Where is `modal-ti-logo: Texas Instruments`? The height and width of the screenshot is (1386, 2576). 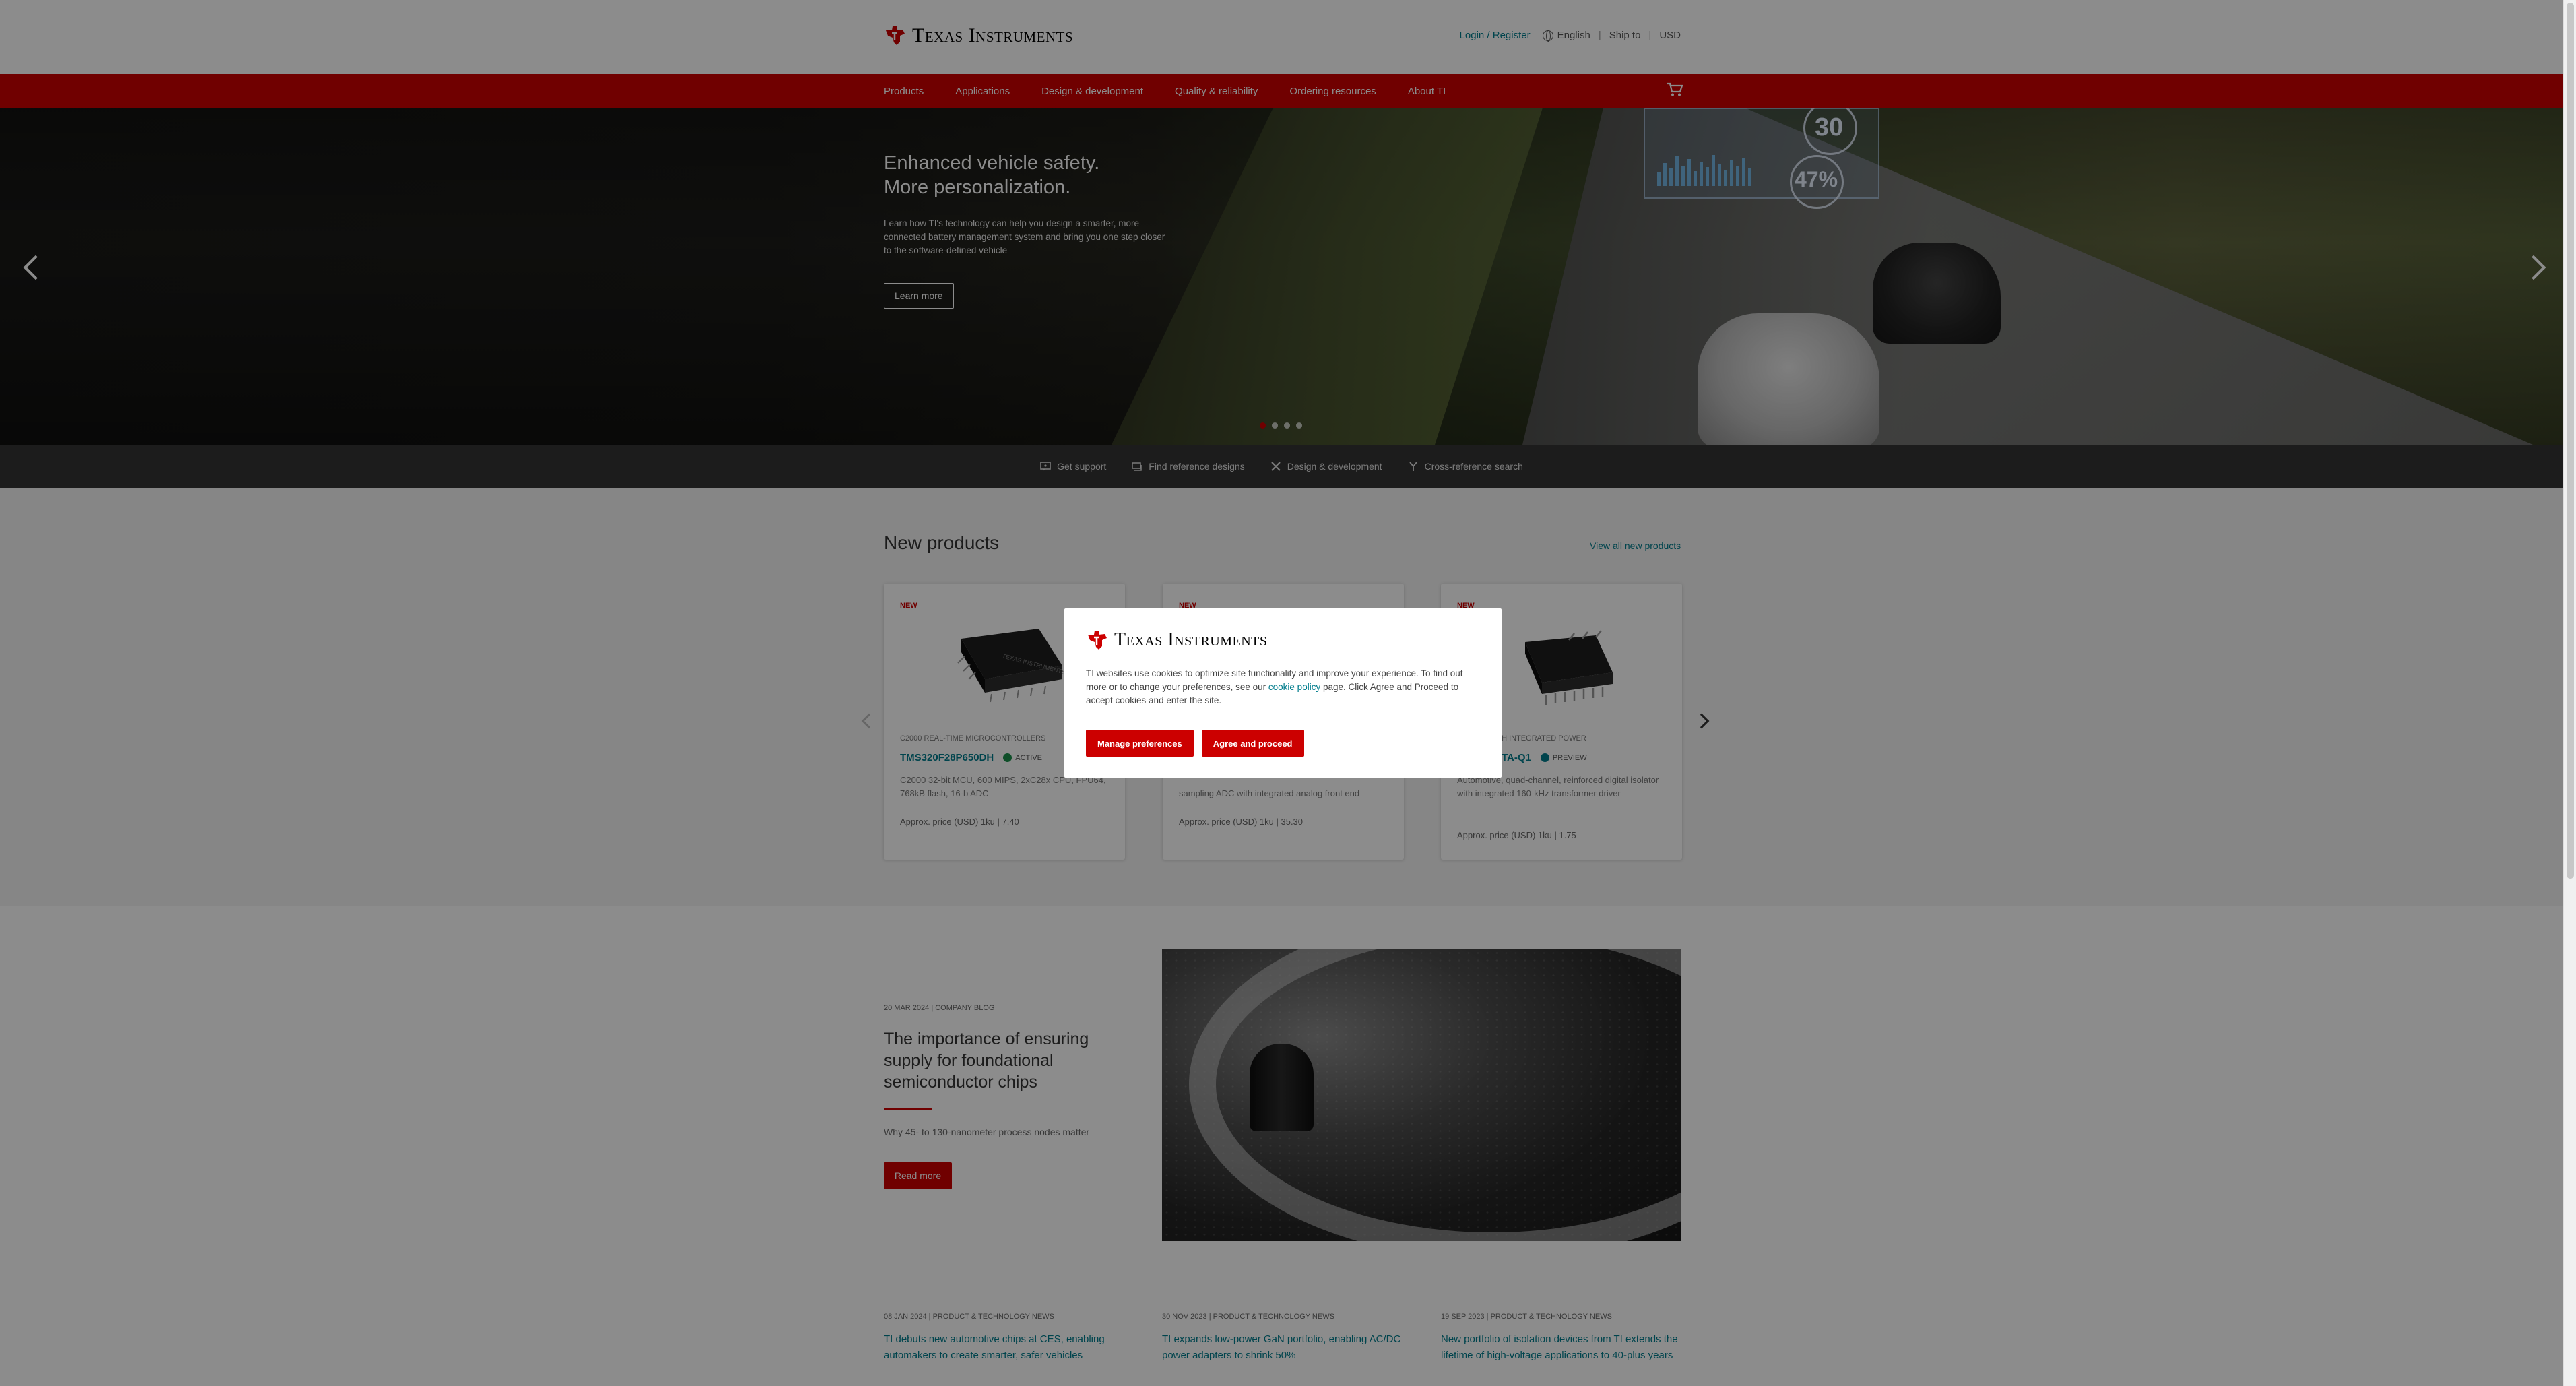
modal-ti-logo: Texas Instruments is located at coordinates (1177, 640).